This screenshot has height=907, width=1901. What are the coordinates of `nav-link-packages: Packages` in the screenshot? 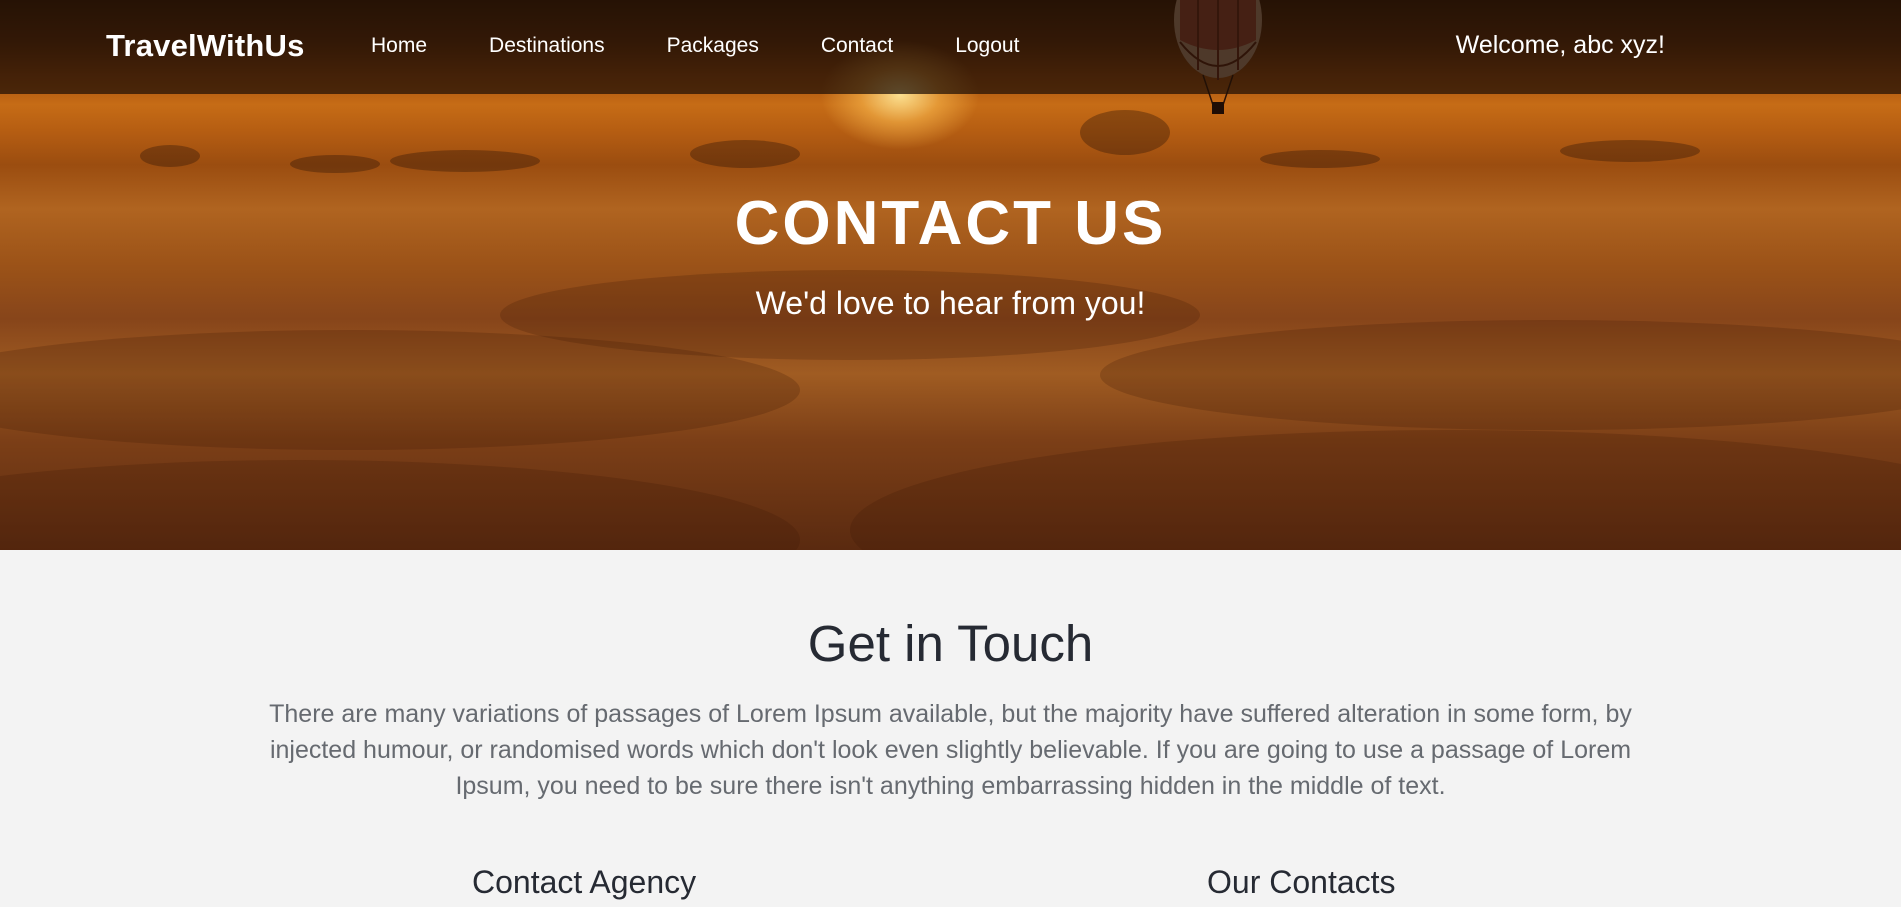 It's located at (713, 46).